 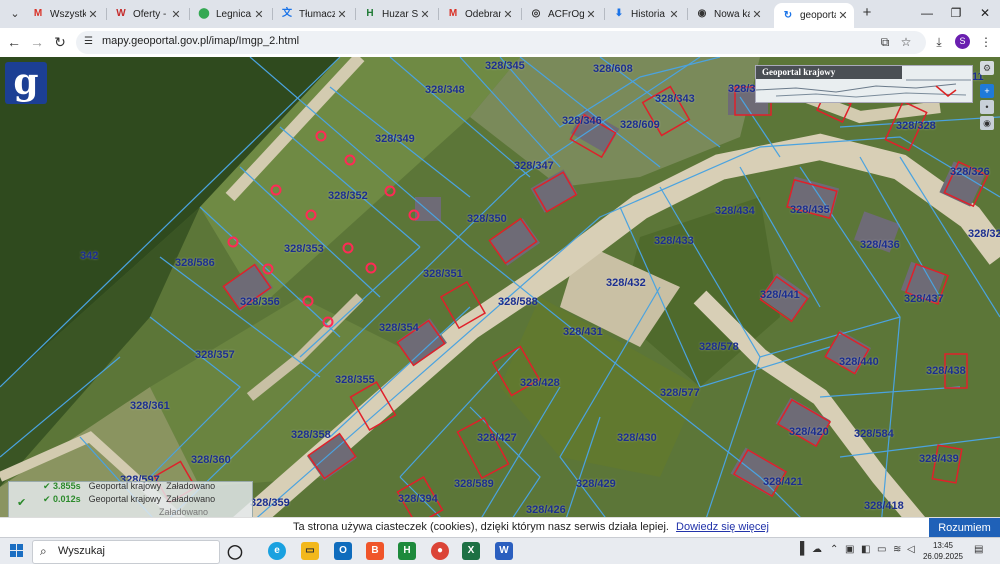 I want to click on parcel-label: 328/609, so click(x=640, y=125).